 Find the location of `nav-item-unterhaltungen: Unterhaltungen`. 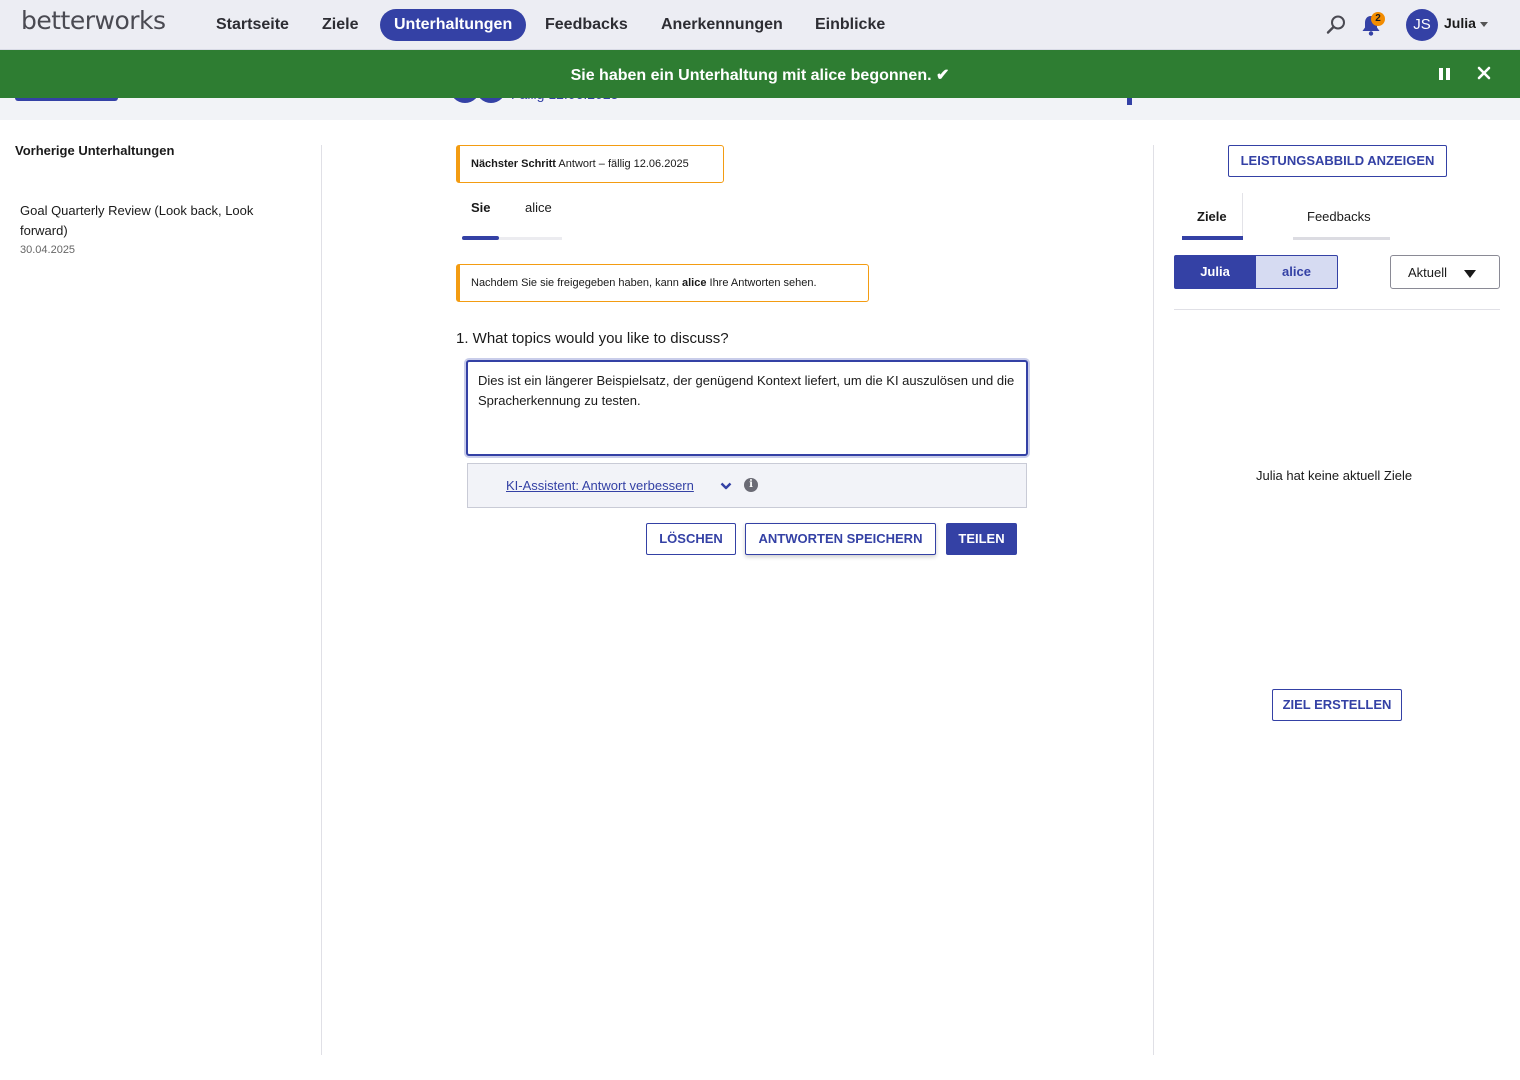

nav-item-unterhaltungen: Unterhaltungen is located at coordinates (453, 25).